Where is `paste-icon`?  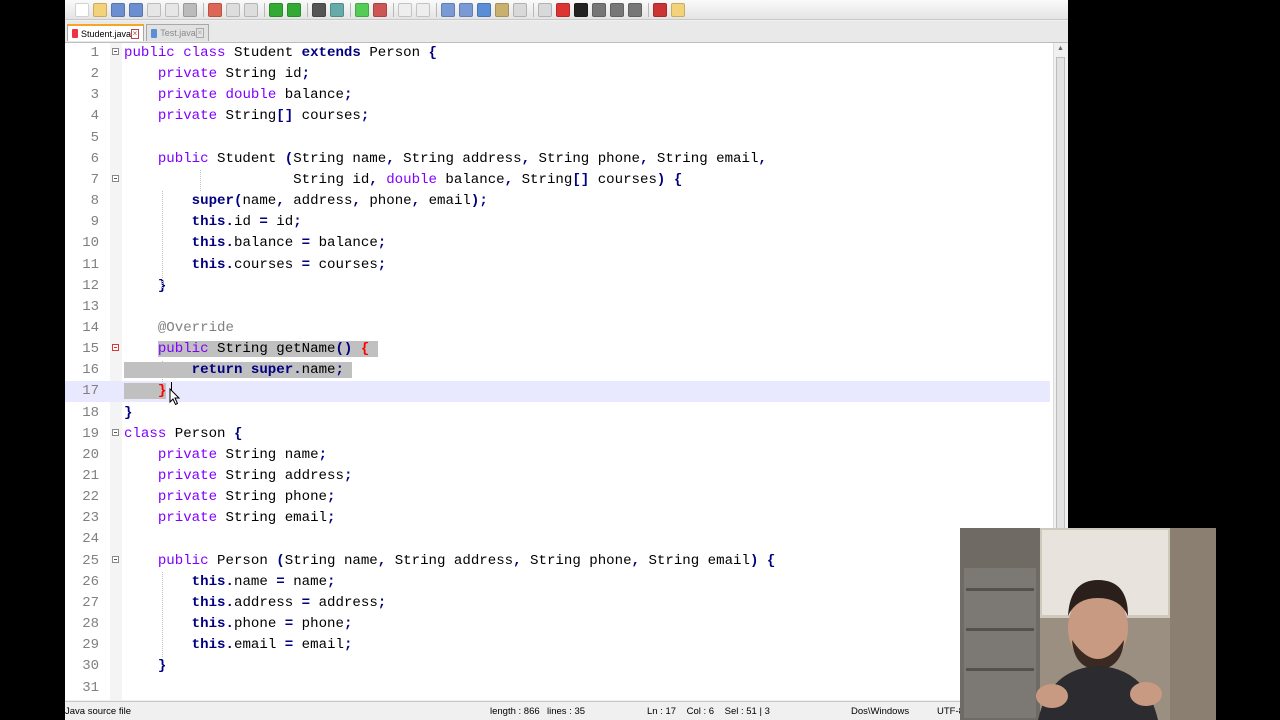
paste-icon is located at coordinates (251, 9).